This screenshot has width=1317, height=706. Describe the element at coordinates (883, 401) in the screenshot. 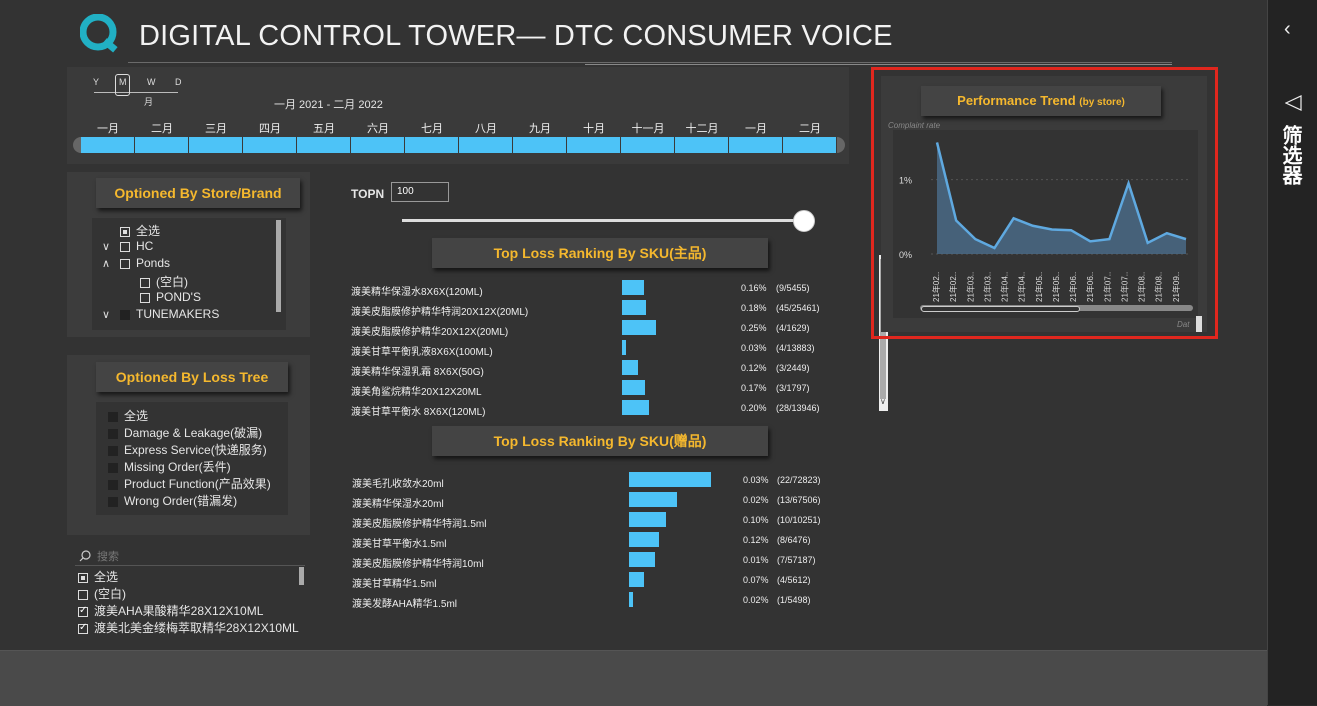

I see `scroll-down-icon: ∨` at that location.